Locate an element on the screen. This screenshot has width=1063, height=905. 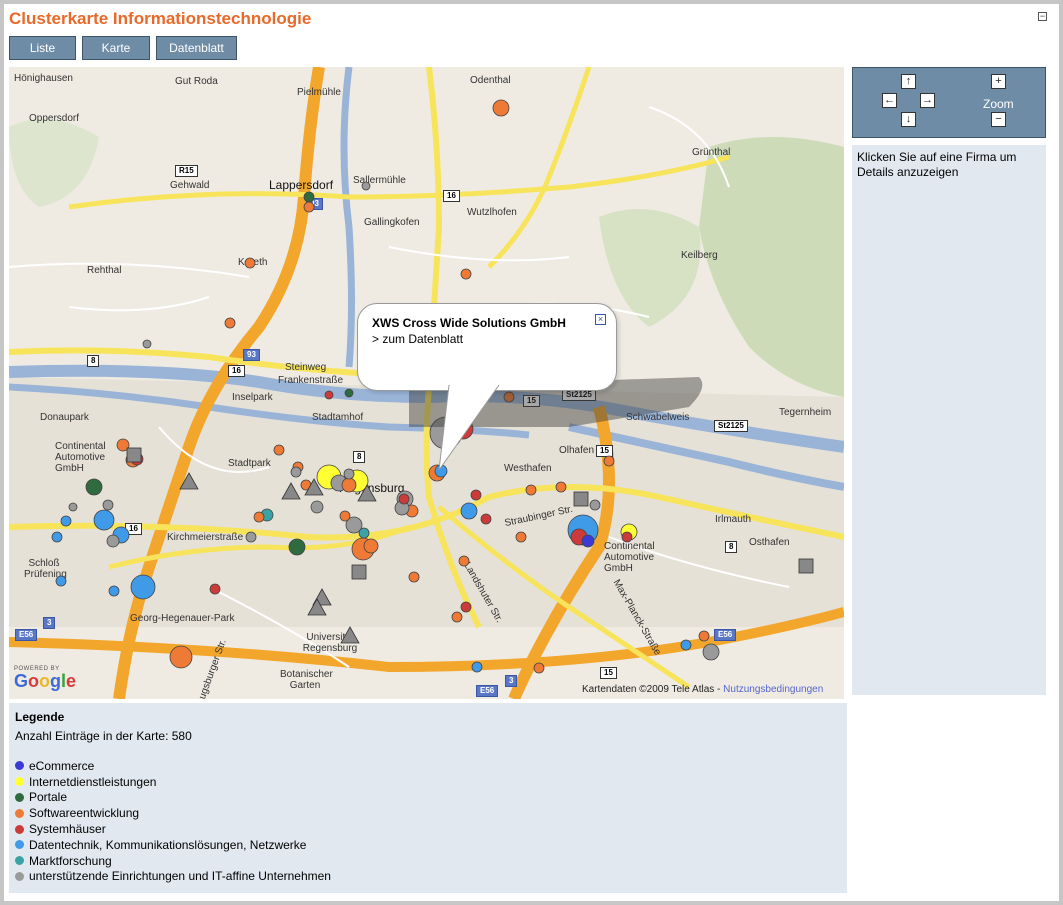
zoom-out-button: − is located at coordinates (998, 119).